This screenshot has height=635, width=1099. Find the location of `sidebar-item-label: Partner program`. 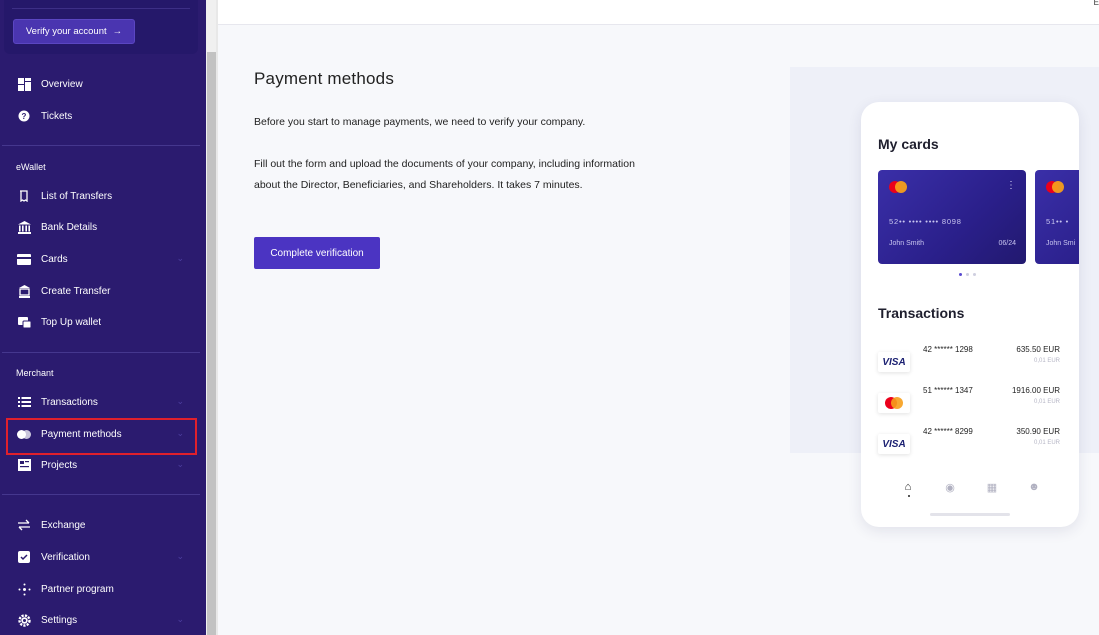

sidebar-item-label: Partner program is located at coordinates (77, 589).